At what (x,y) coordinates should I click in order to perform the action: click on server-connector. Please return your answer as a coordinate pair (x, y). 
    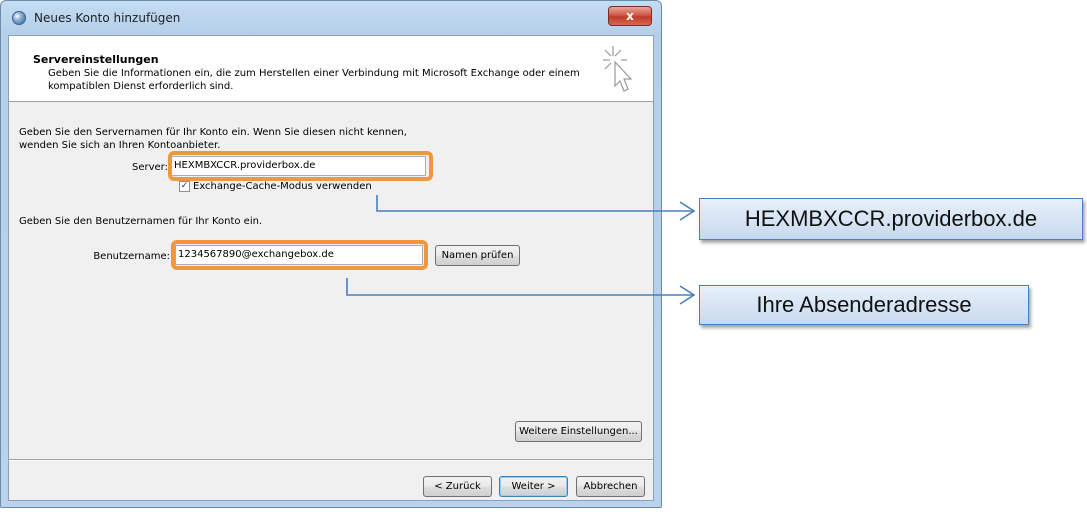
    Looking at the image, I should click on (535, 203).